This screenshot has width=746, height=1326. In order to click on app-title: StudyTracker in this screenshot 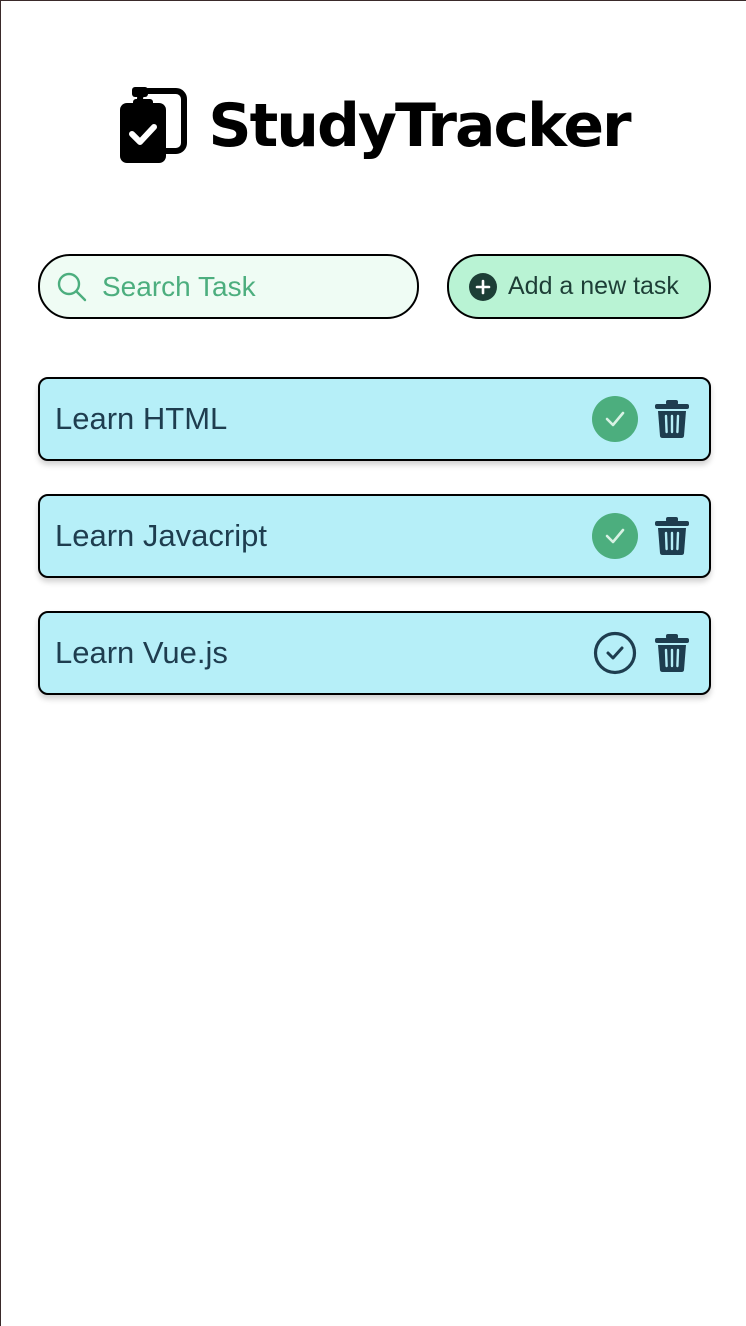, I will do `click(419, 126)`.